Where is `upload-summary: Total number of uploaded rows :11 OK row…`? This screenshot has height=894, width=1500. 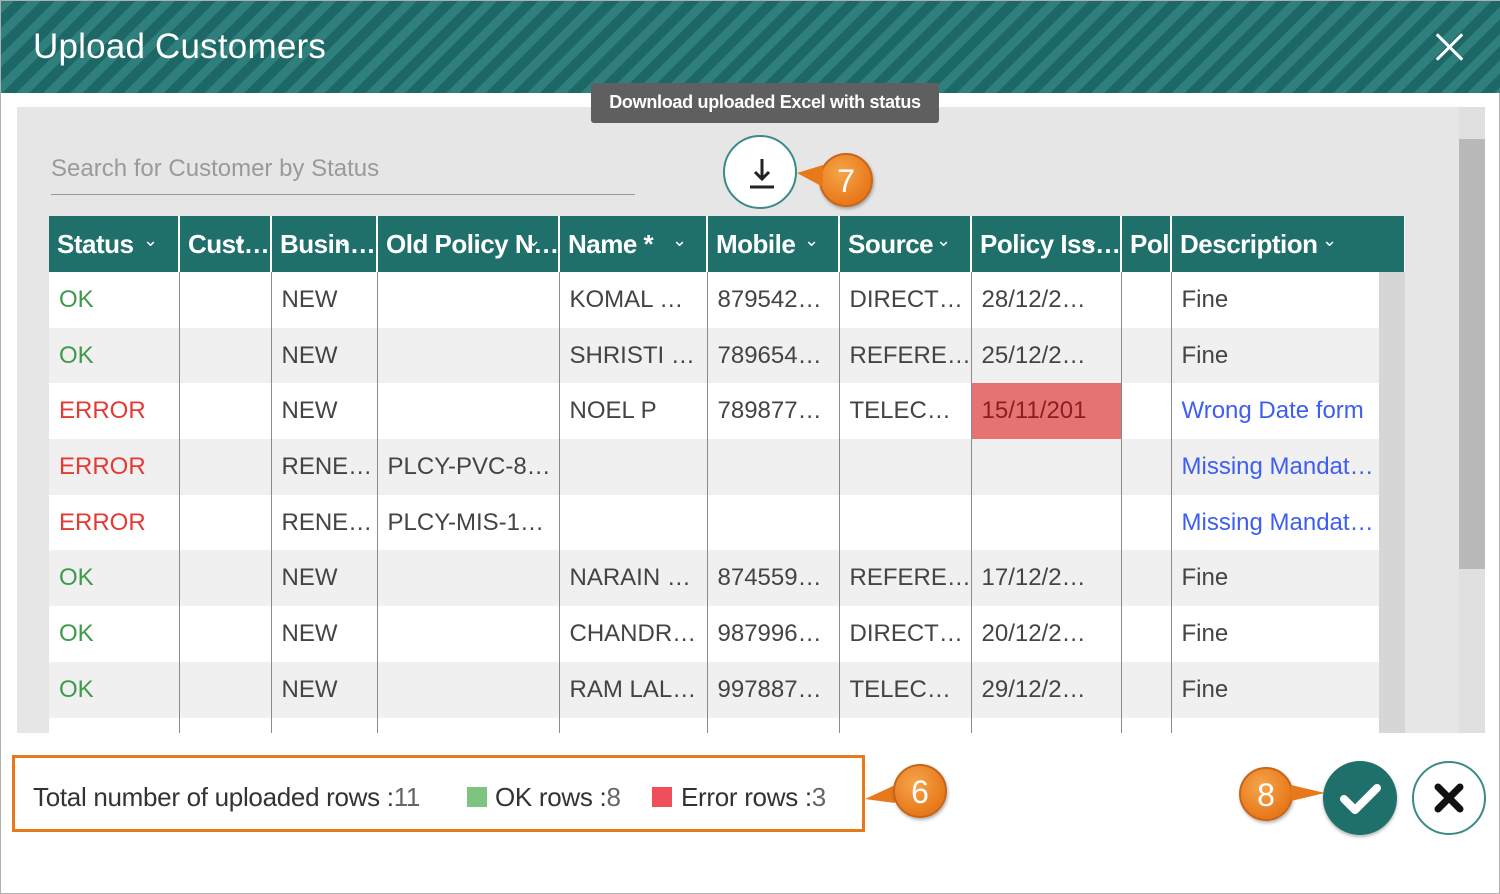
upload-summary: Total number of uploaded rows :11 OK row… is located at coordinates (438, 793).